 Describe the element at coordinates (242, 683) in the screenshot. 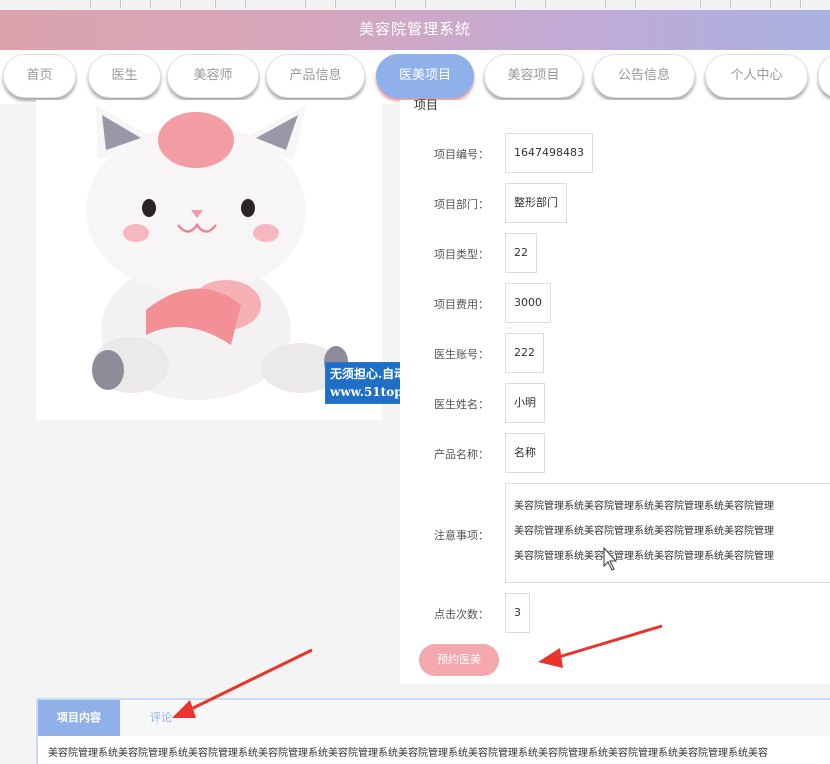

I see `red-arrow-comments` at that location.